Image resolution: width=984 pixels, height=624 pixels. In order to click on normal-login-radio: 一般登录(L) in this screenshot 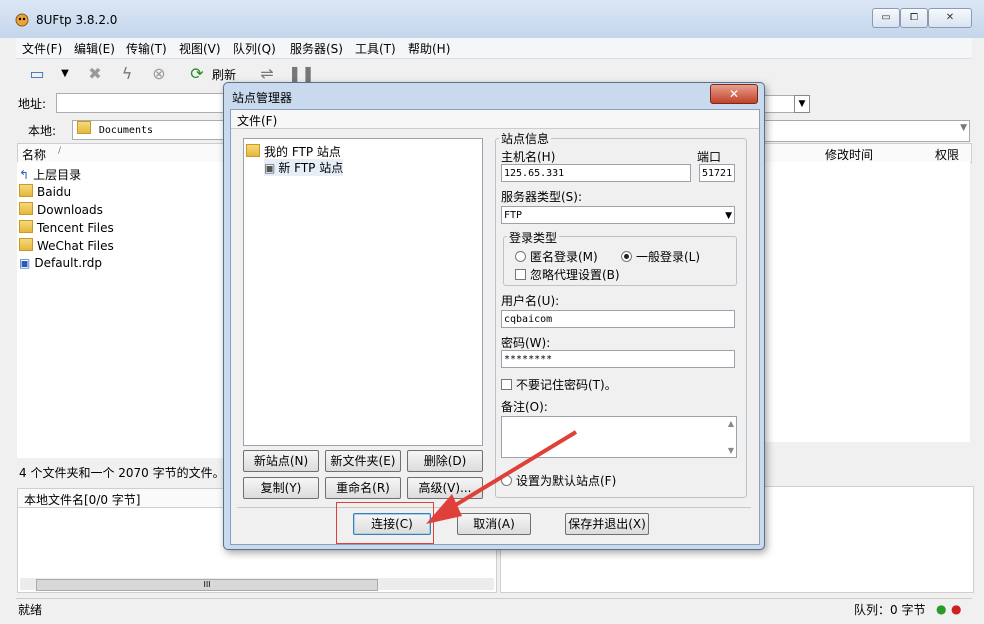, I will do `click(660, 256)`.